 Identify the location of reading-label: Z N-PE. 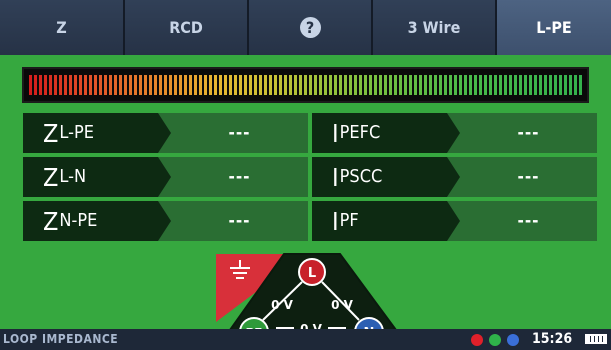
(97, 221).